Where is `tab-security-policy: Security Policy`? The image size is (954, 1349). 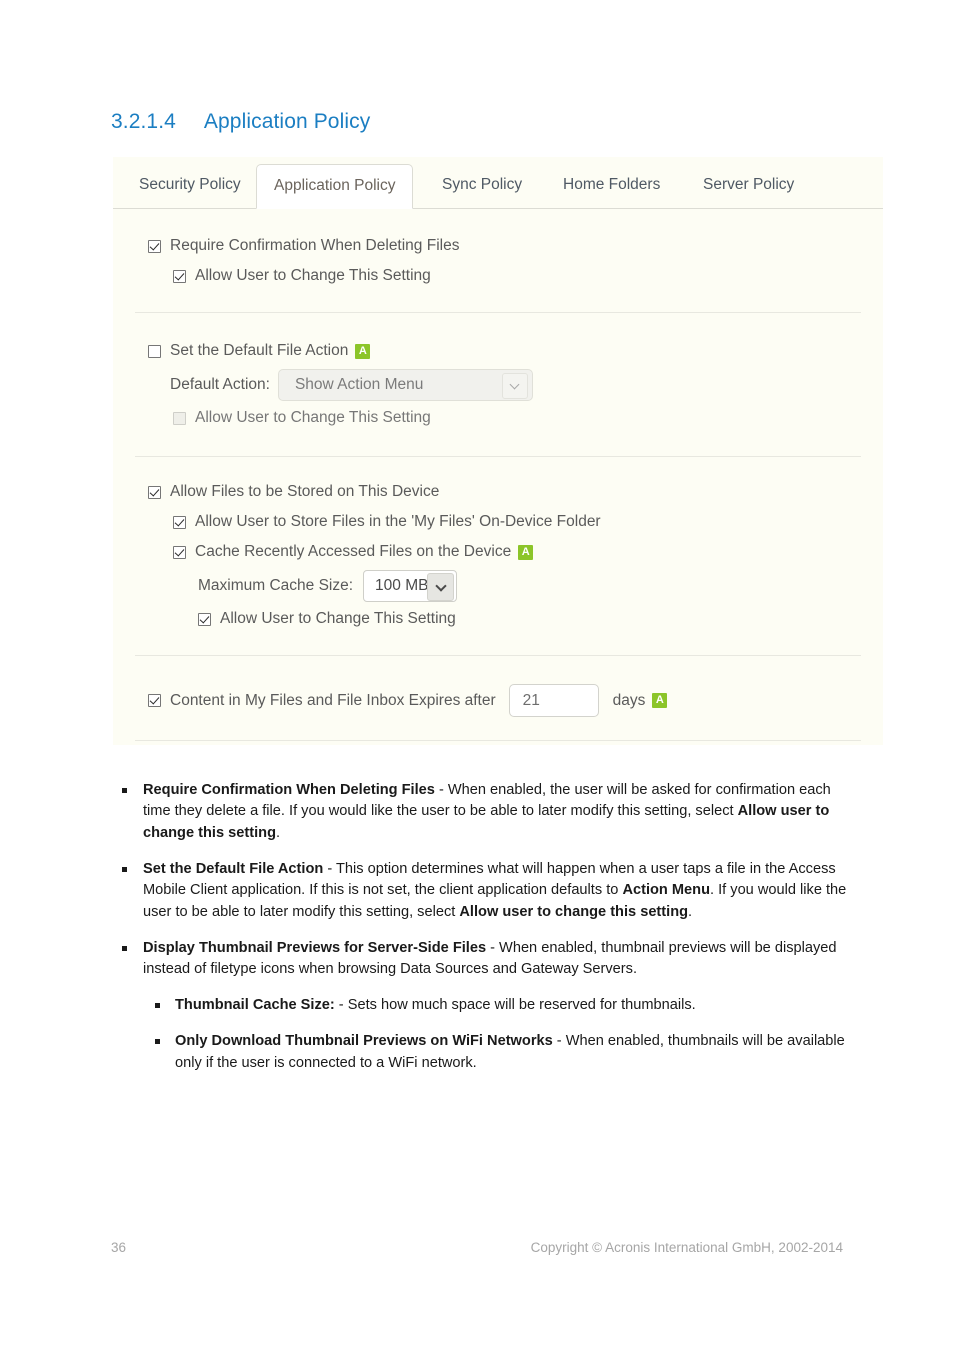 tab-security-policy: Security Policy is located at coordinates (190, 186).